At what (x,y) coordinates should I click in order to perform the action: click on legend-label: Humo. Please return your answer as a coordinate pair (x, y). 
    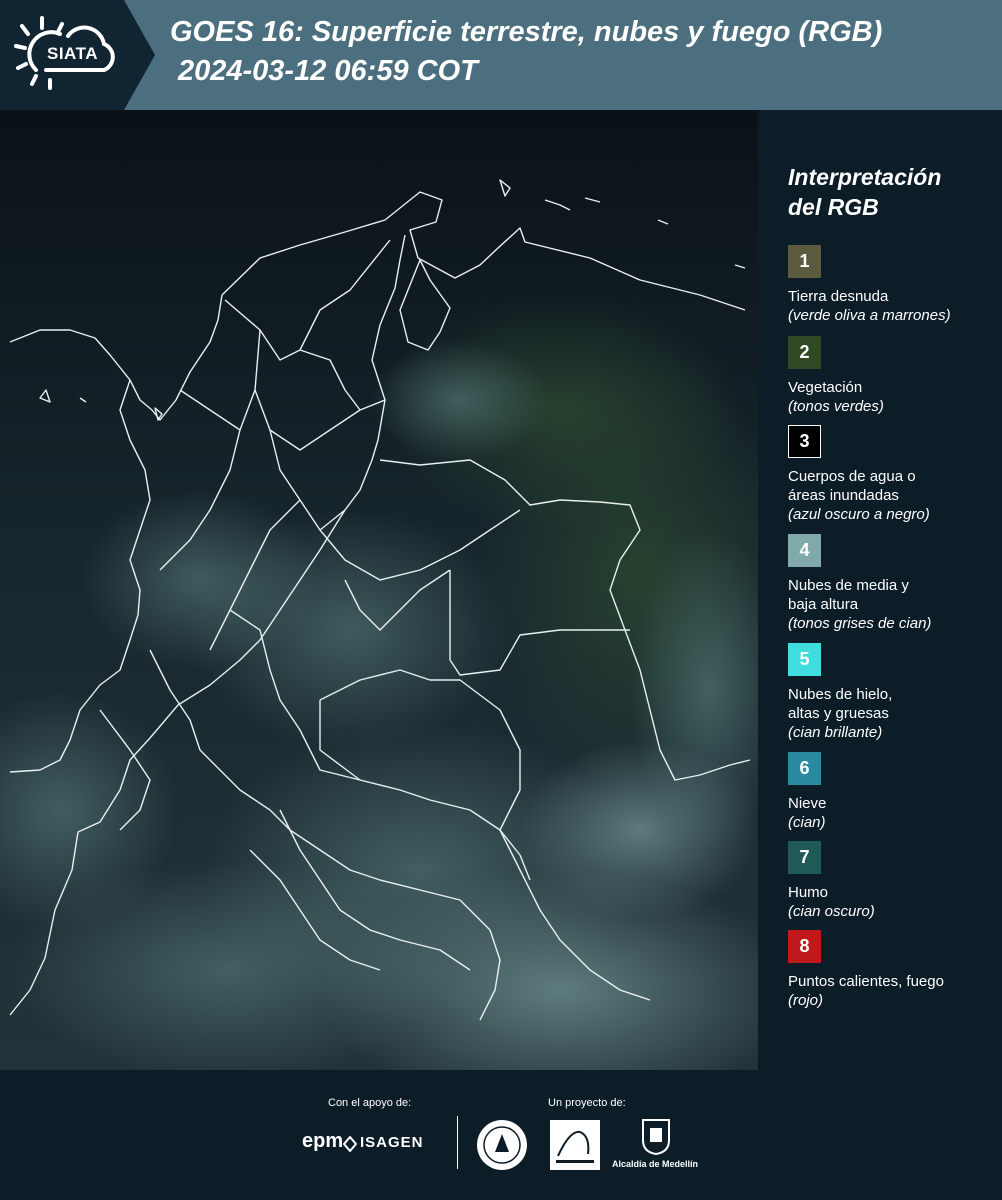
    Looking at the image, I should click on (808, 892).